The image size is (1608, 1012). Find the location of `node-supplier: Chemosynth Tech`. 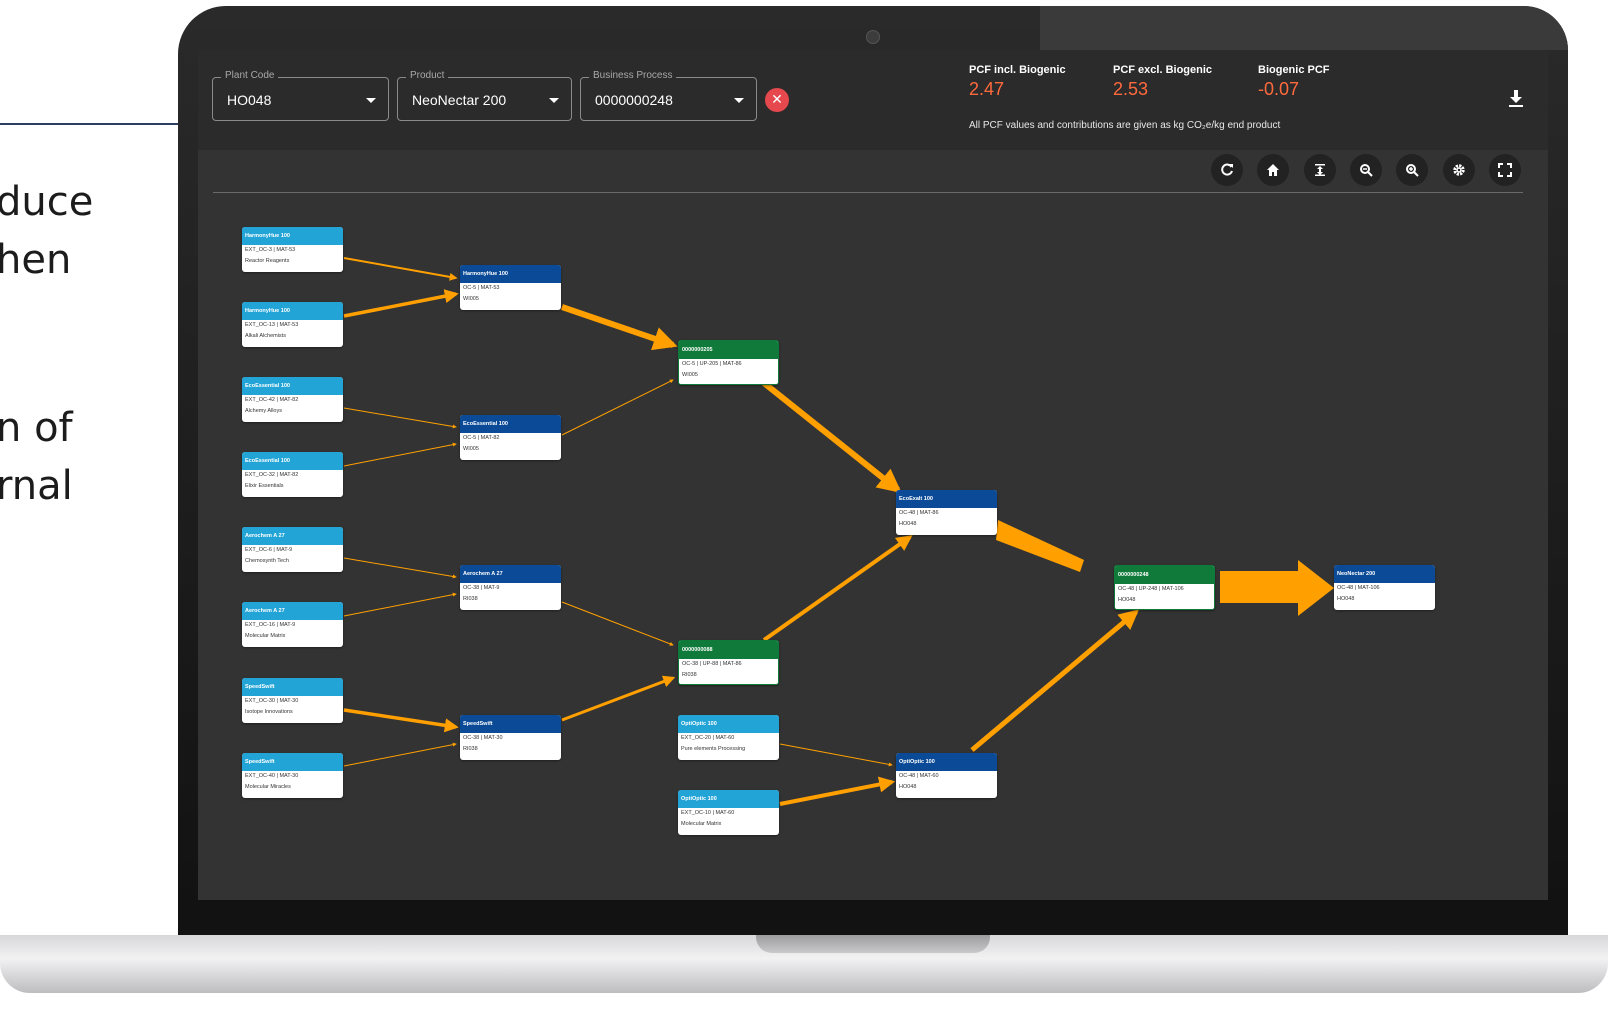

node-supplier: Chemosynth Tech is located at coordinates (267, 561).